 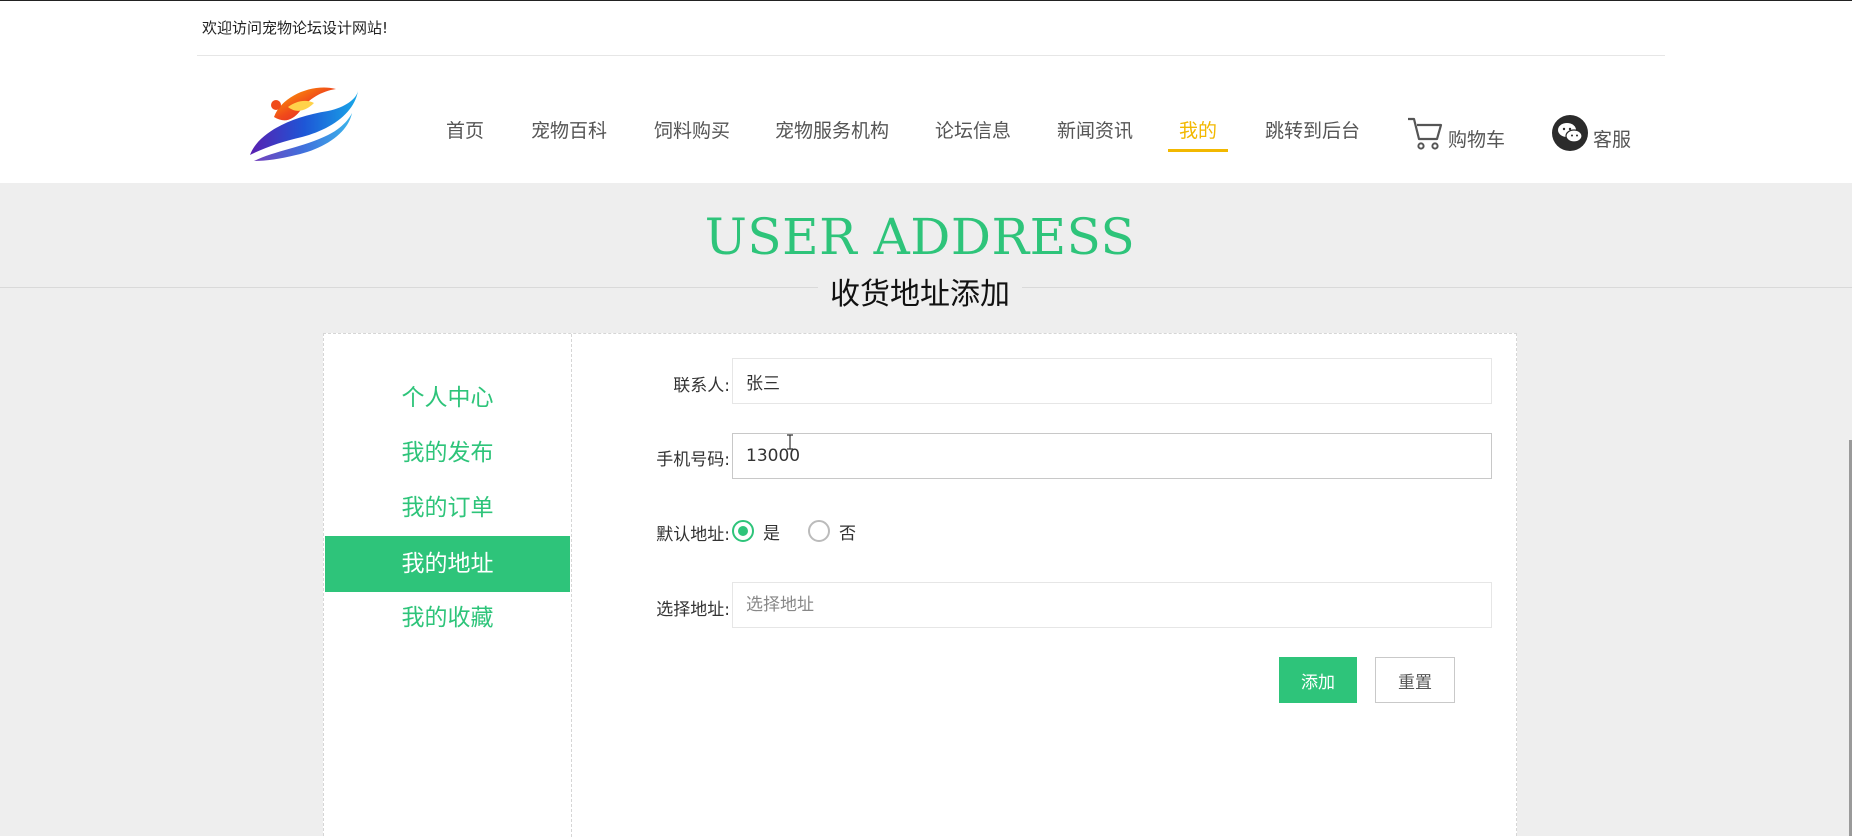 I want to click on service-label: 客服, so click(x=1612, y=139).